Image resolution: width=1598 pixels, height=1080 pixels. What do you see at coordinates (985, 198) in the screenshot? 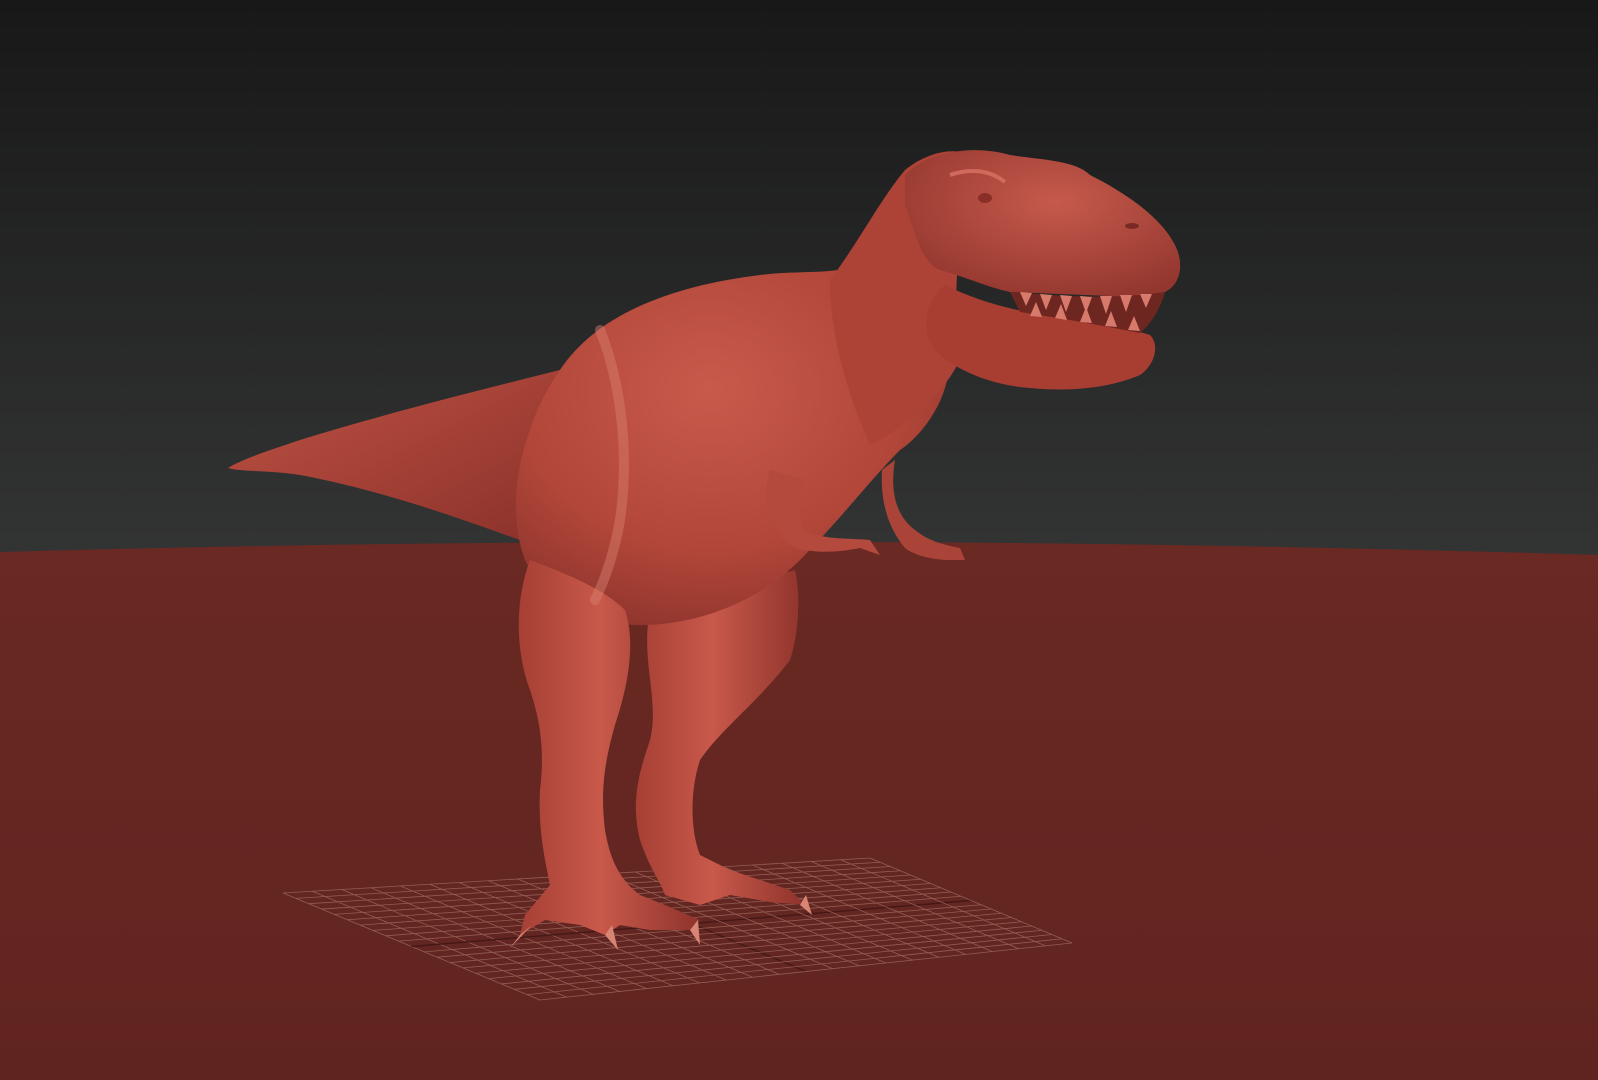
I see `trex-eye` at bounding box center [985, 198].